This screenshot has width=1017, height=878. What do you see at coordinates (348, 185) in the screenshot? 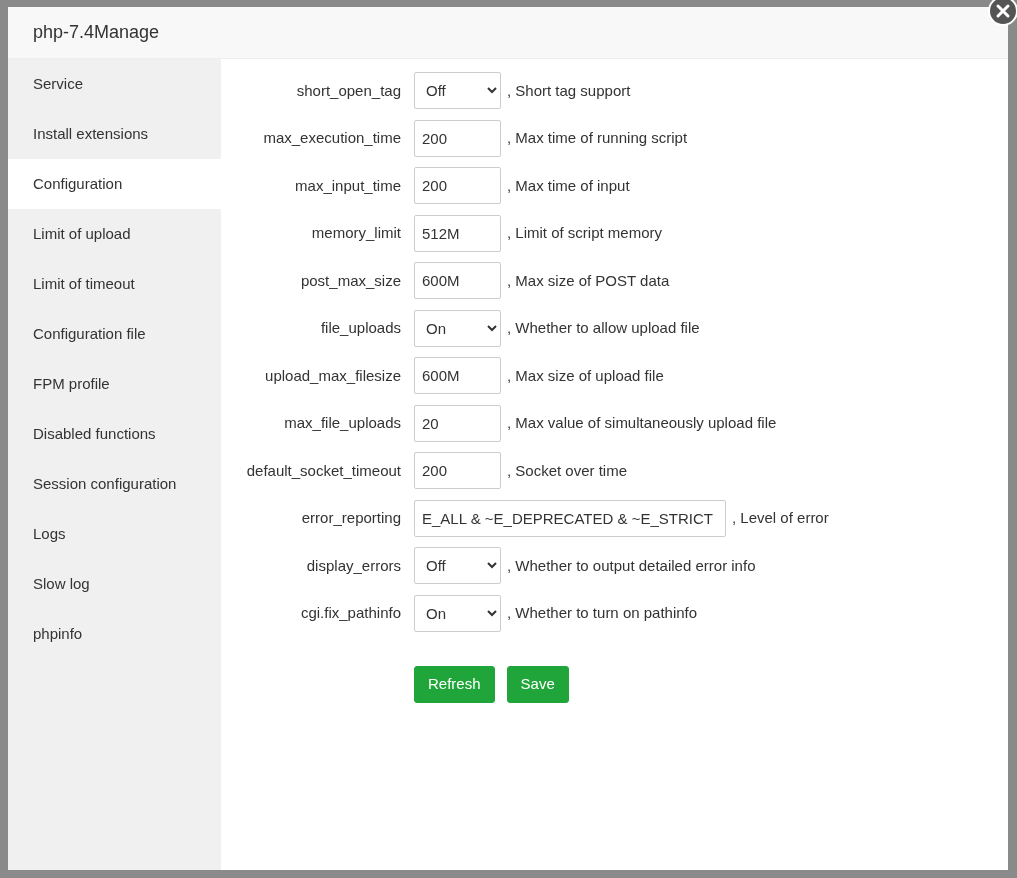
I see `setting-label: max_input_time` at bounding box center [348, 185].